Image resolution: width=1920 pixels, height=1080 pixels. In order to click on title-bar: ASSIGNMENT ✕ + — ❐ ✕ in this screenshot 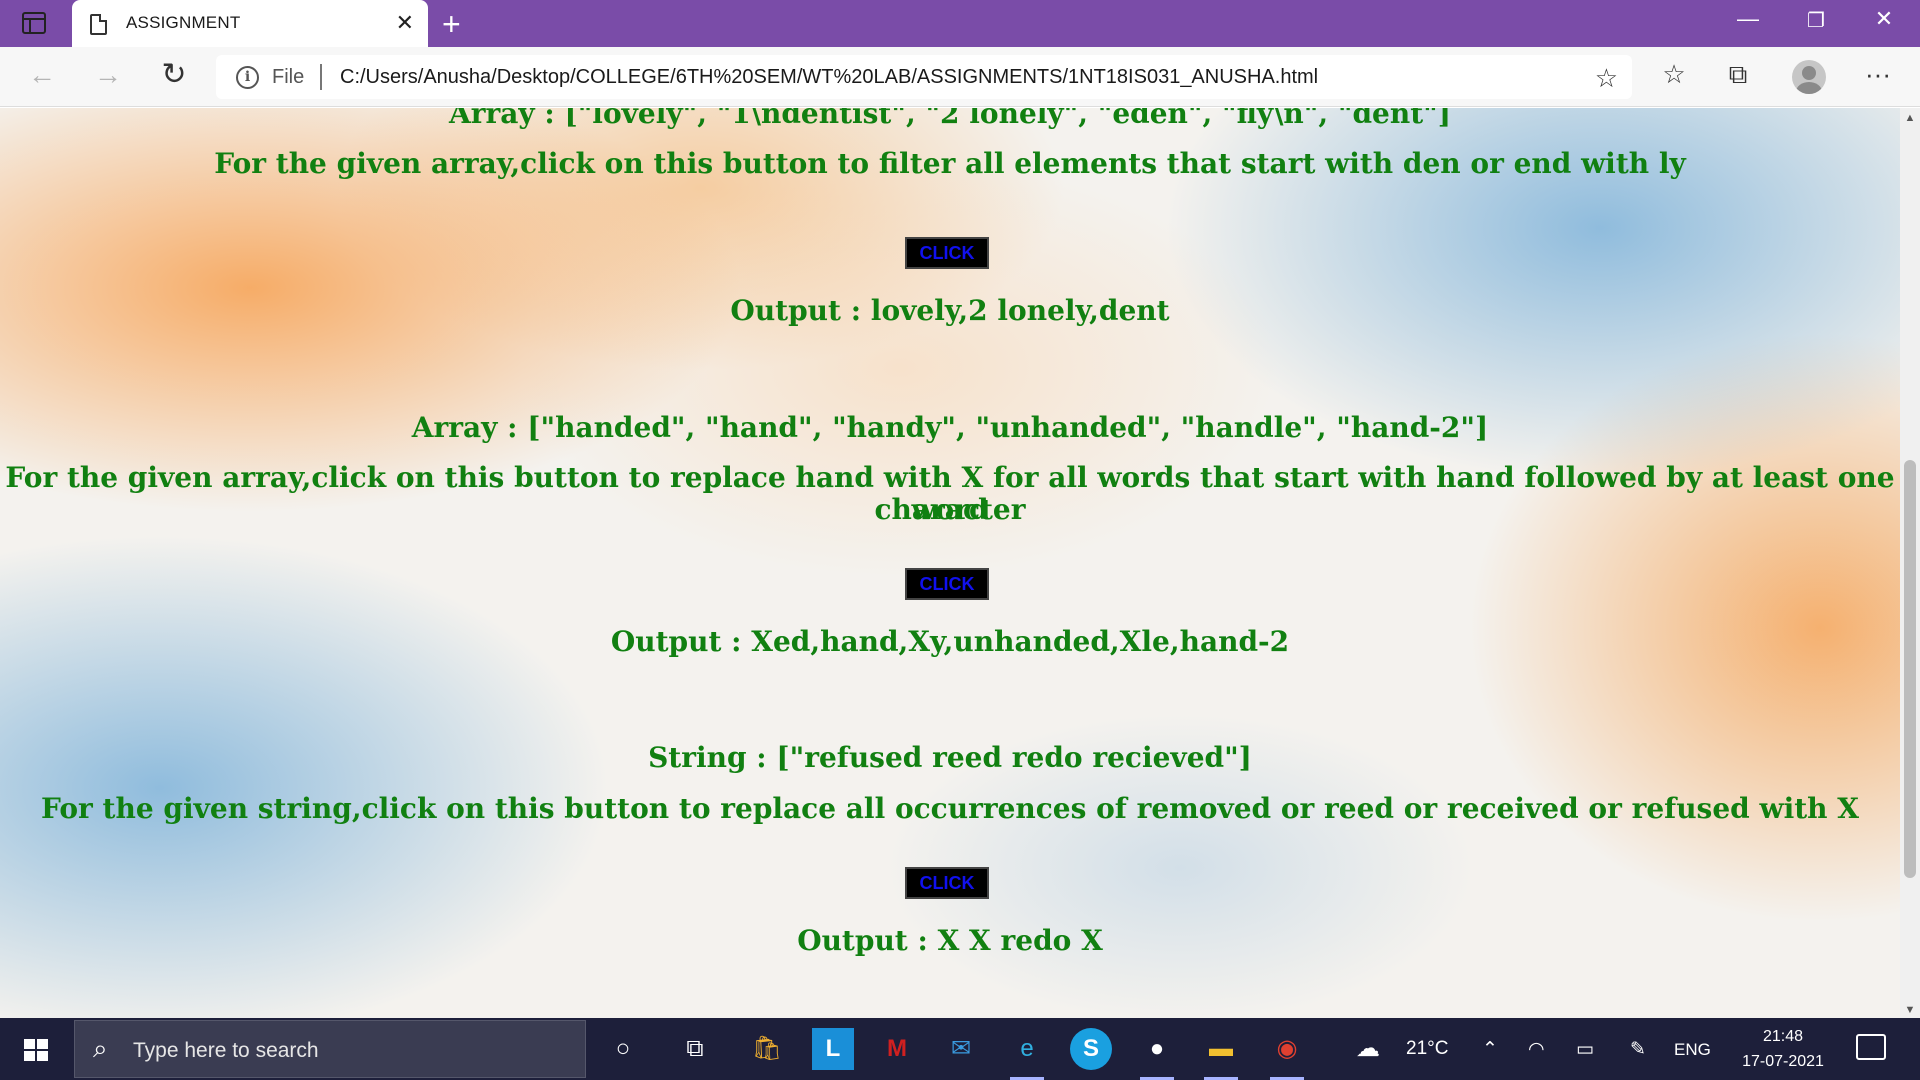, I will do `click(960, 23)`.